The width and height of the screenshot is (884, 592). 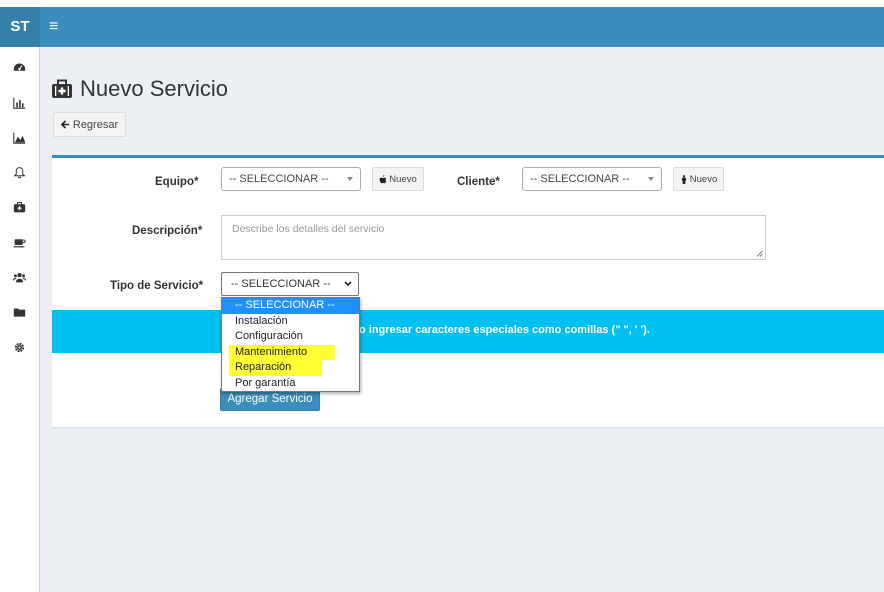 What do you see at coordinates (383, 178) in the screenshot?
I see `apple-icon` at bounding box center [383, 178].